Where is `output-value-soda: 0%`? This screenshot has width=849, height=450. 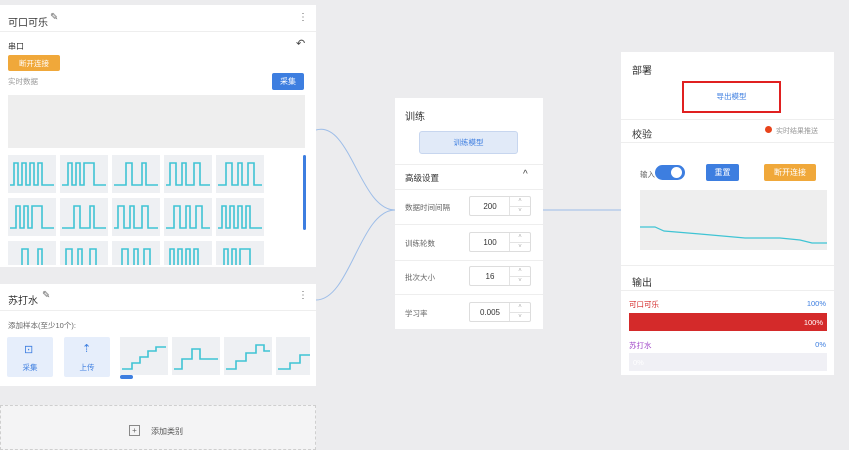 output-value-soda: 0% is located at coordinates (820, 344).